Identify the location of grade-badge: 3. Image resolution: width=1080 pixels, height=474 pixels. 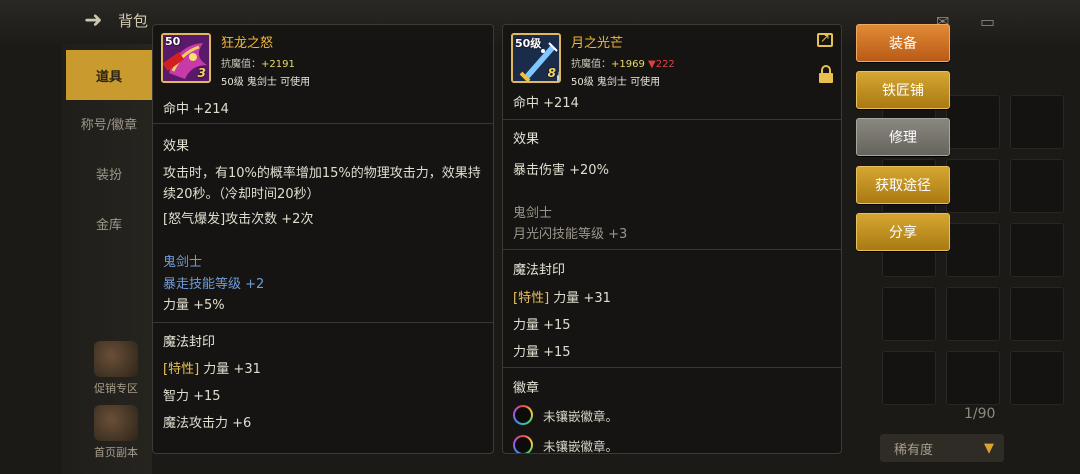
(201, 73).